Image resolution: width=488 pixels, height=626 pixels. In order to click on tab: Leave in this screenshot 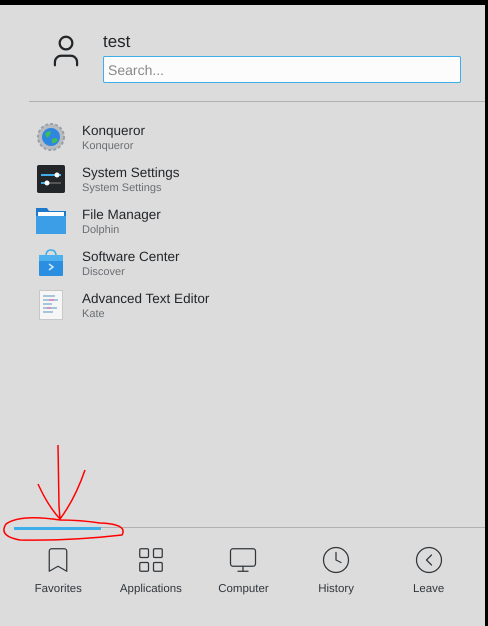, I will do `click(428, 562)`.